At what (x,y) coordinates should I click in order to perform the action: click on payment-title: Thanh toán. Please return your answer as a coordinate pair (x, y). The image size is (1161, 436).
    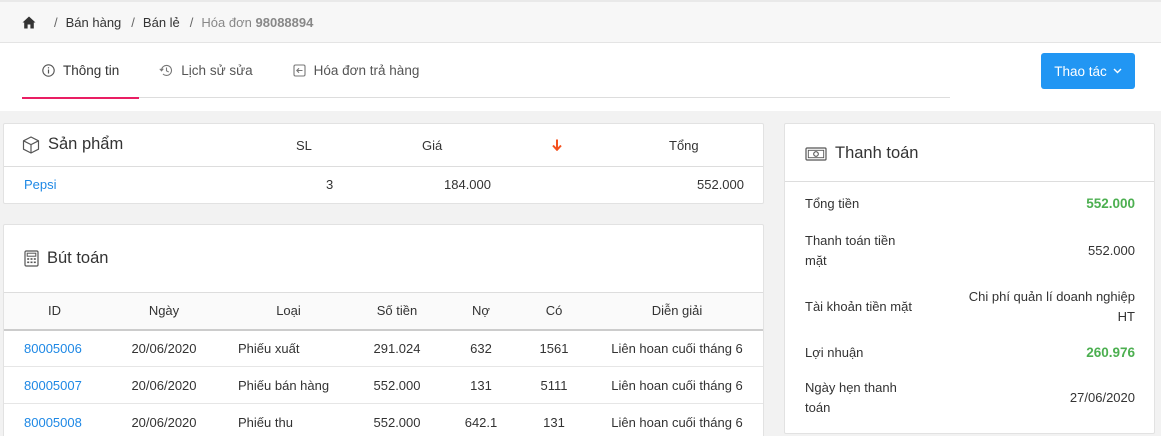
    Looking at the image, I should click on (877, 153).